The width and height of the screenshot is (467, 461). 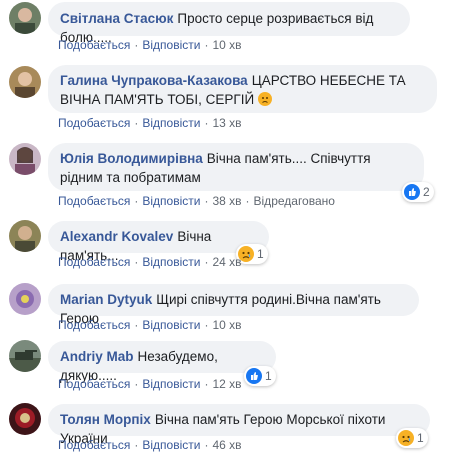 I want to click on reaction-count: 2, so click(x=426, y=192).